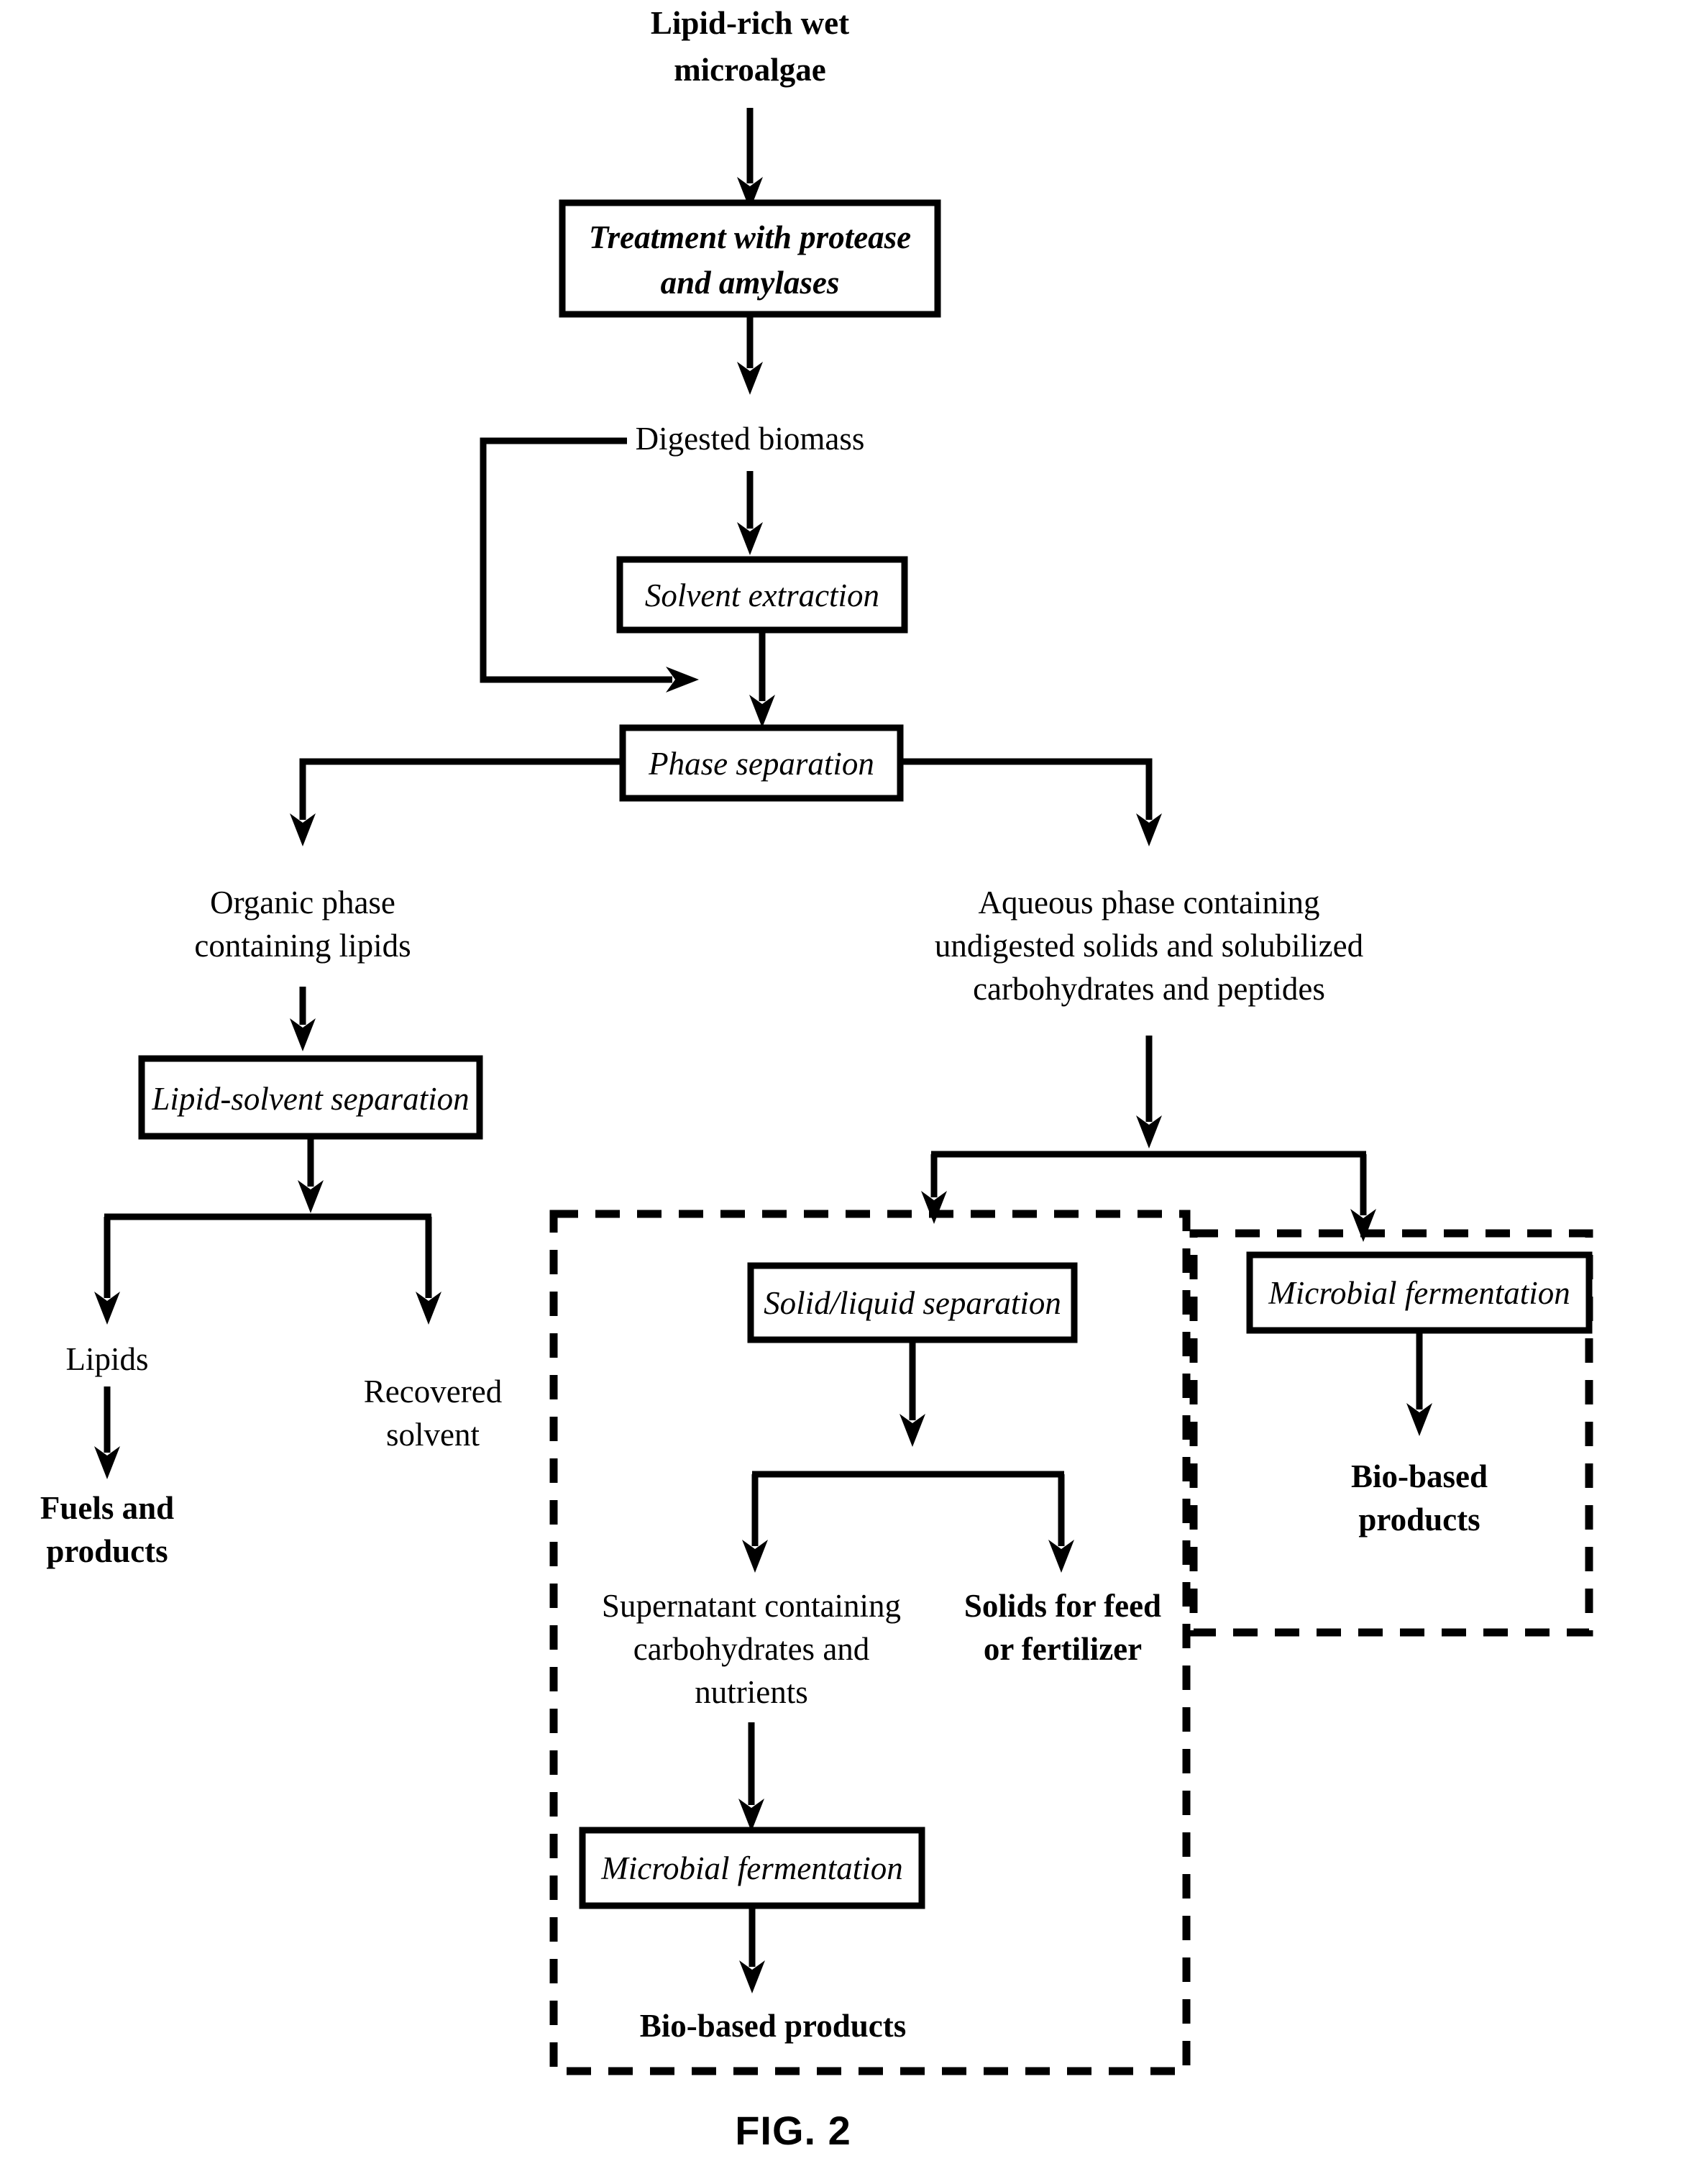 The width and height of the screenshot is (1689, 2184). Describe the element at coordinates (433, 1413) in the screenshot. I see `recovered-solvent-label: Recovered solvent` at that location.